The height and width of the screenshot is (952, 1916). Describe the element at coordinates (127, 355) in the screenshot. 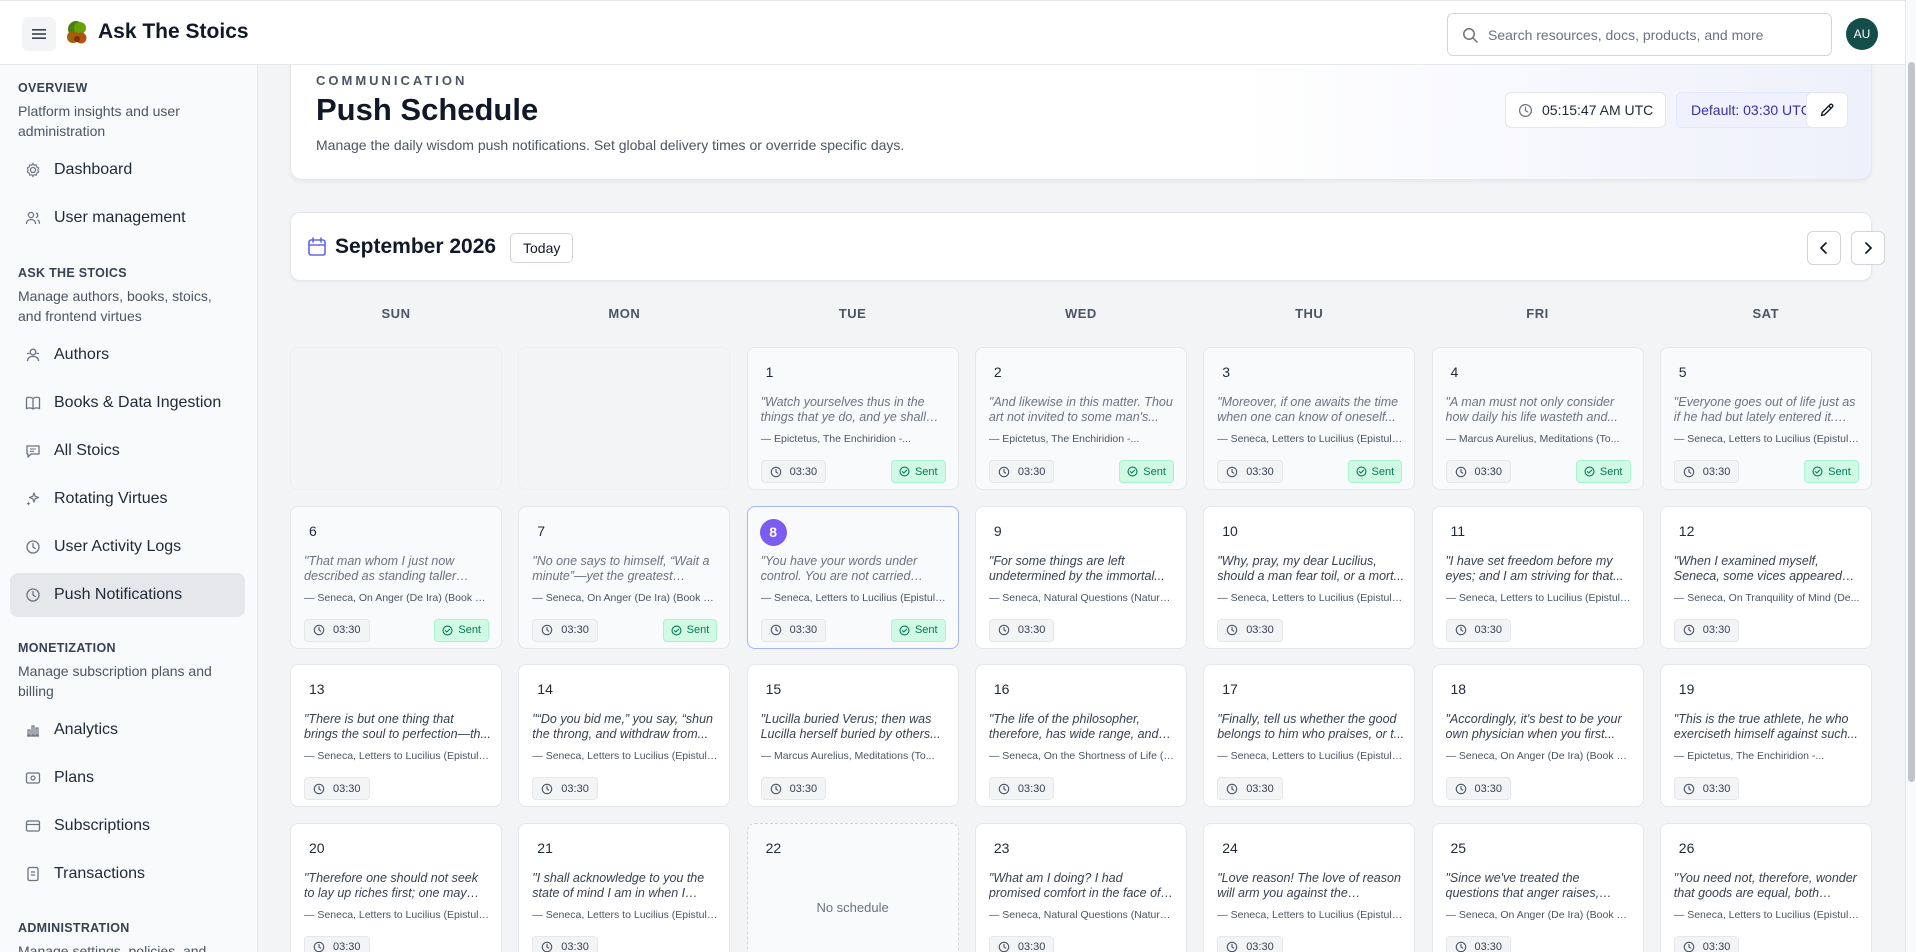

I see `sidebar-item-authors: Authors` at that location.